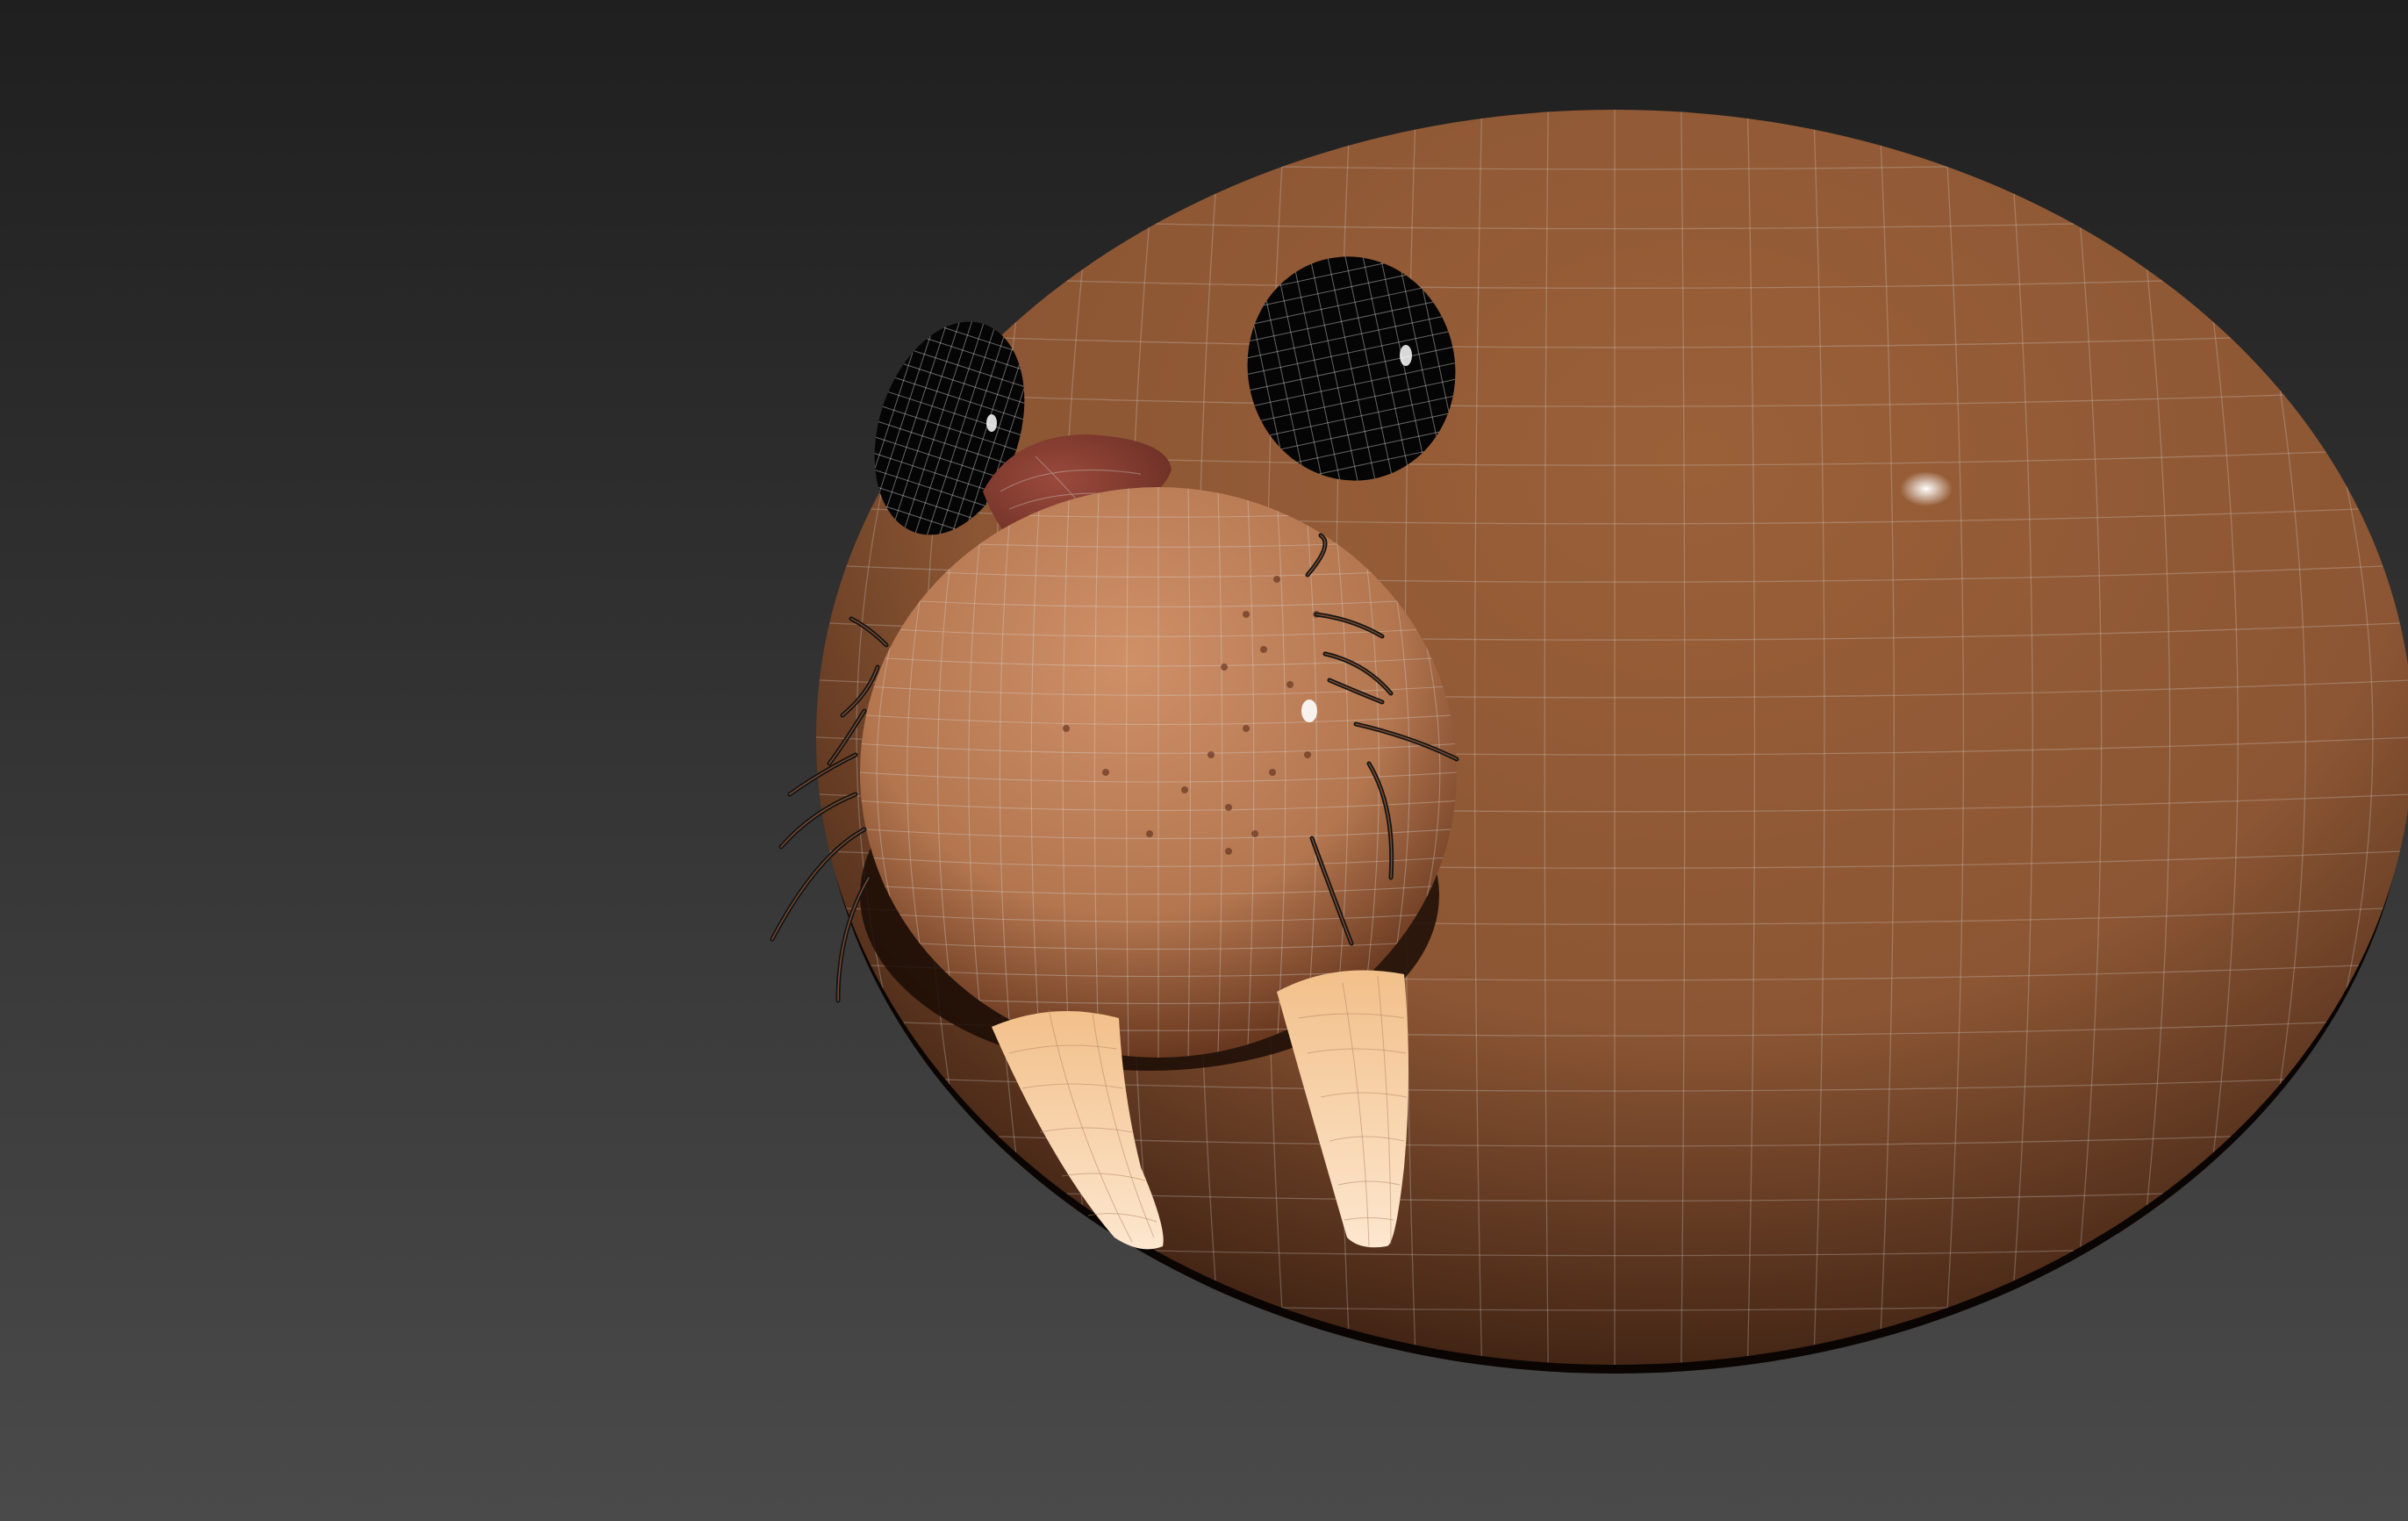 The height and width of the screenshot is (1521, 2408). I want to click on right-eye-highlight, so click(991, 423).